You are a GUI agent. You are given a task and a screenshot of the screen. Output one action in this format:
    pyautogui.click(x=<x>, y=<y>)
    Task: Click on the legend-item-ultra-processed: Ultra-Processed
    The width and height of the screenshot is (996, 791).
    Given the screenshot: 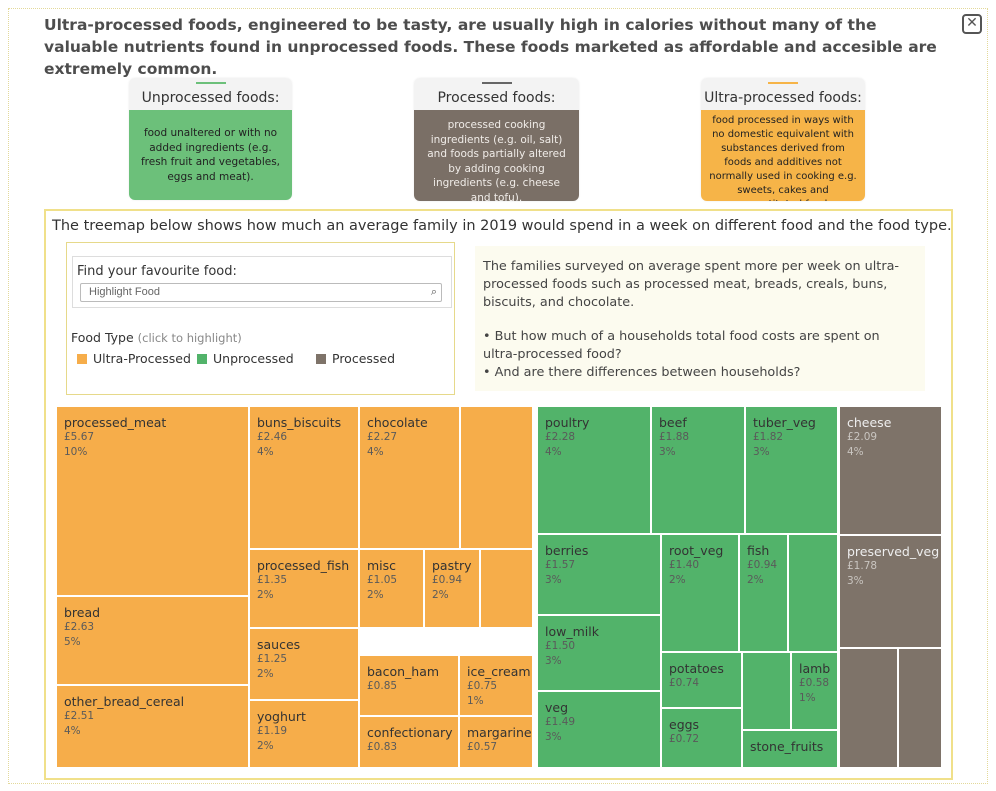 What is the action you would take?
    pyautogui.click(x=134, y=358)
    